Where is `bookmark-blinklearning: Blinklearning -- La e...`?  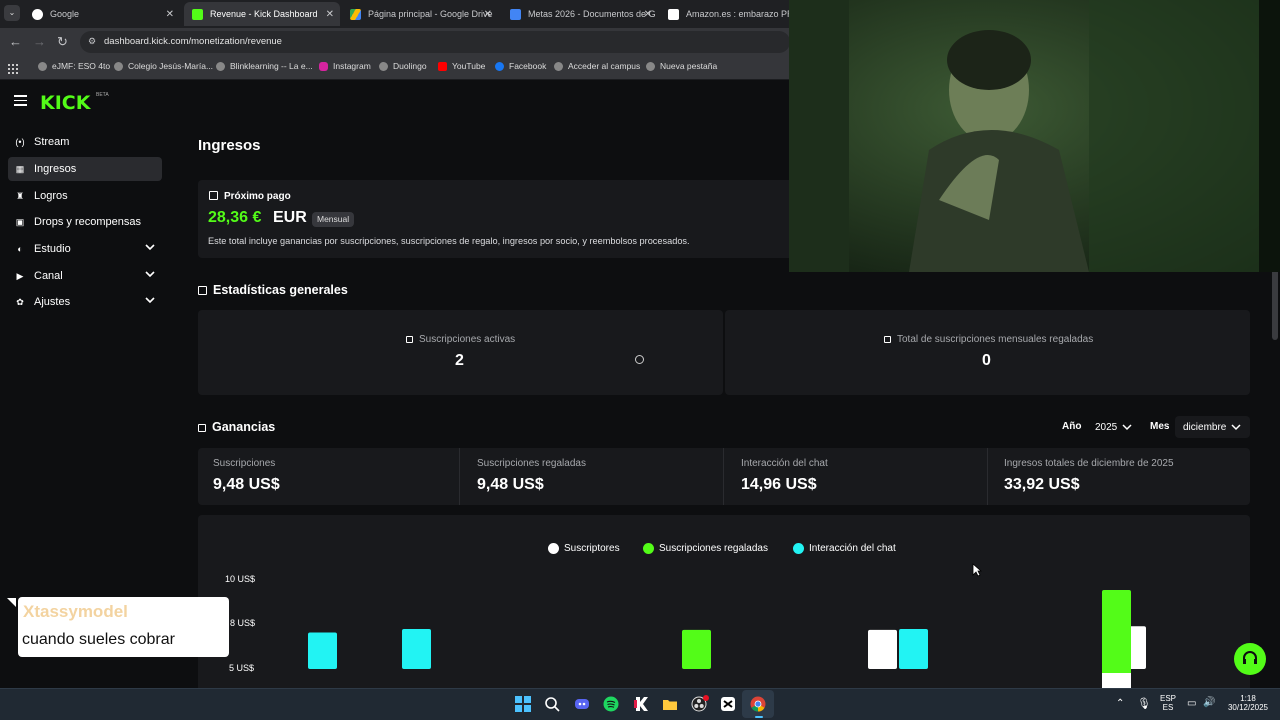 bookmark-blinklearning: Blinklearning -- La e... is located at coordinates (264, 66).